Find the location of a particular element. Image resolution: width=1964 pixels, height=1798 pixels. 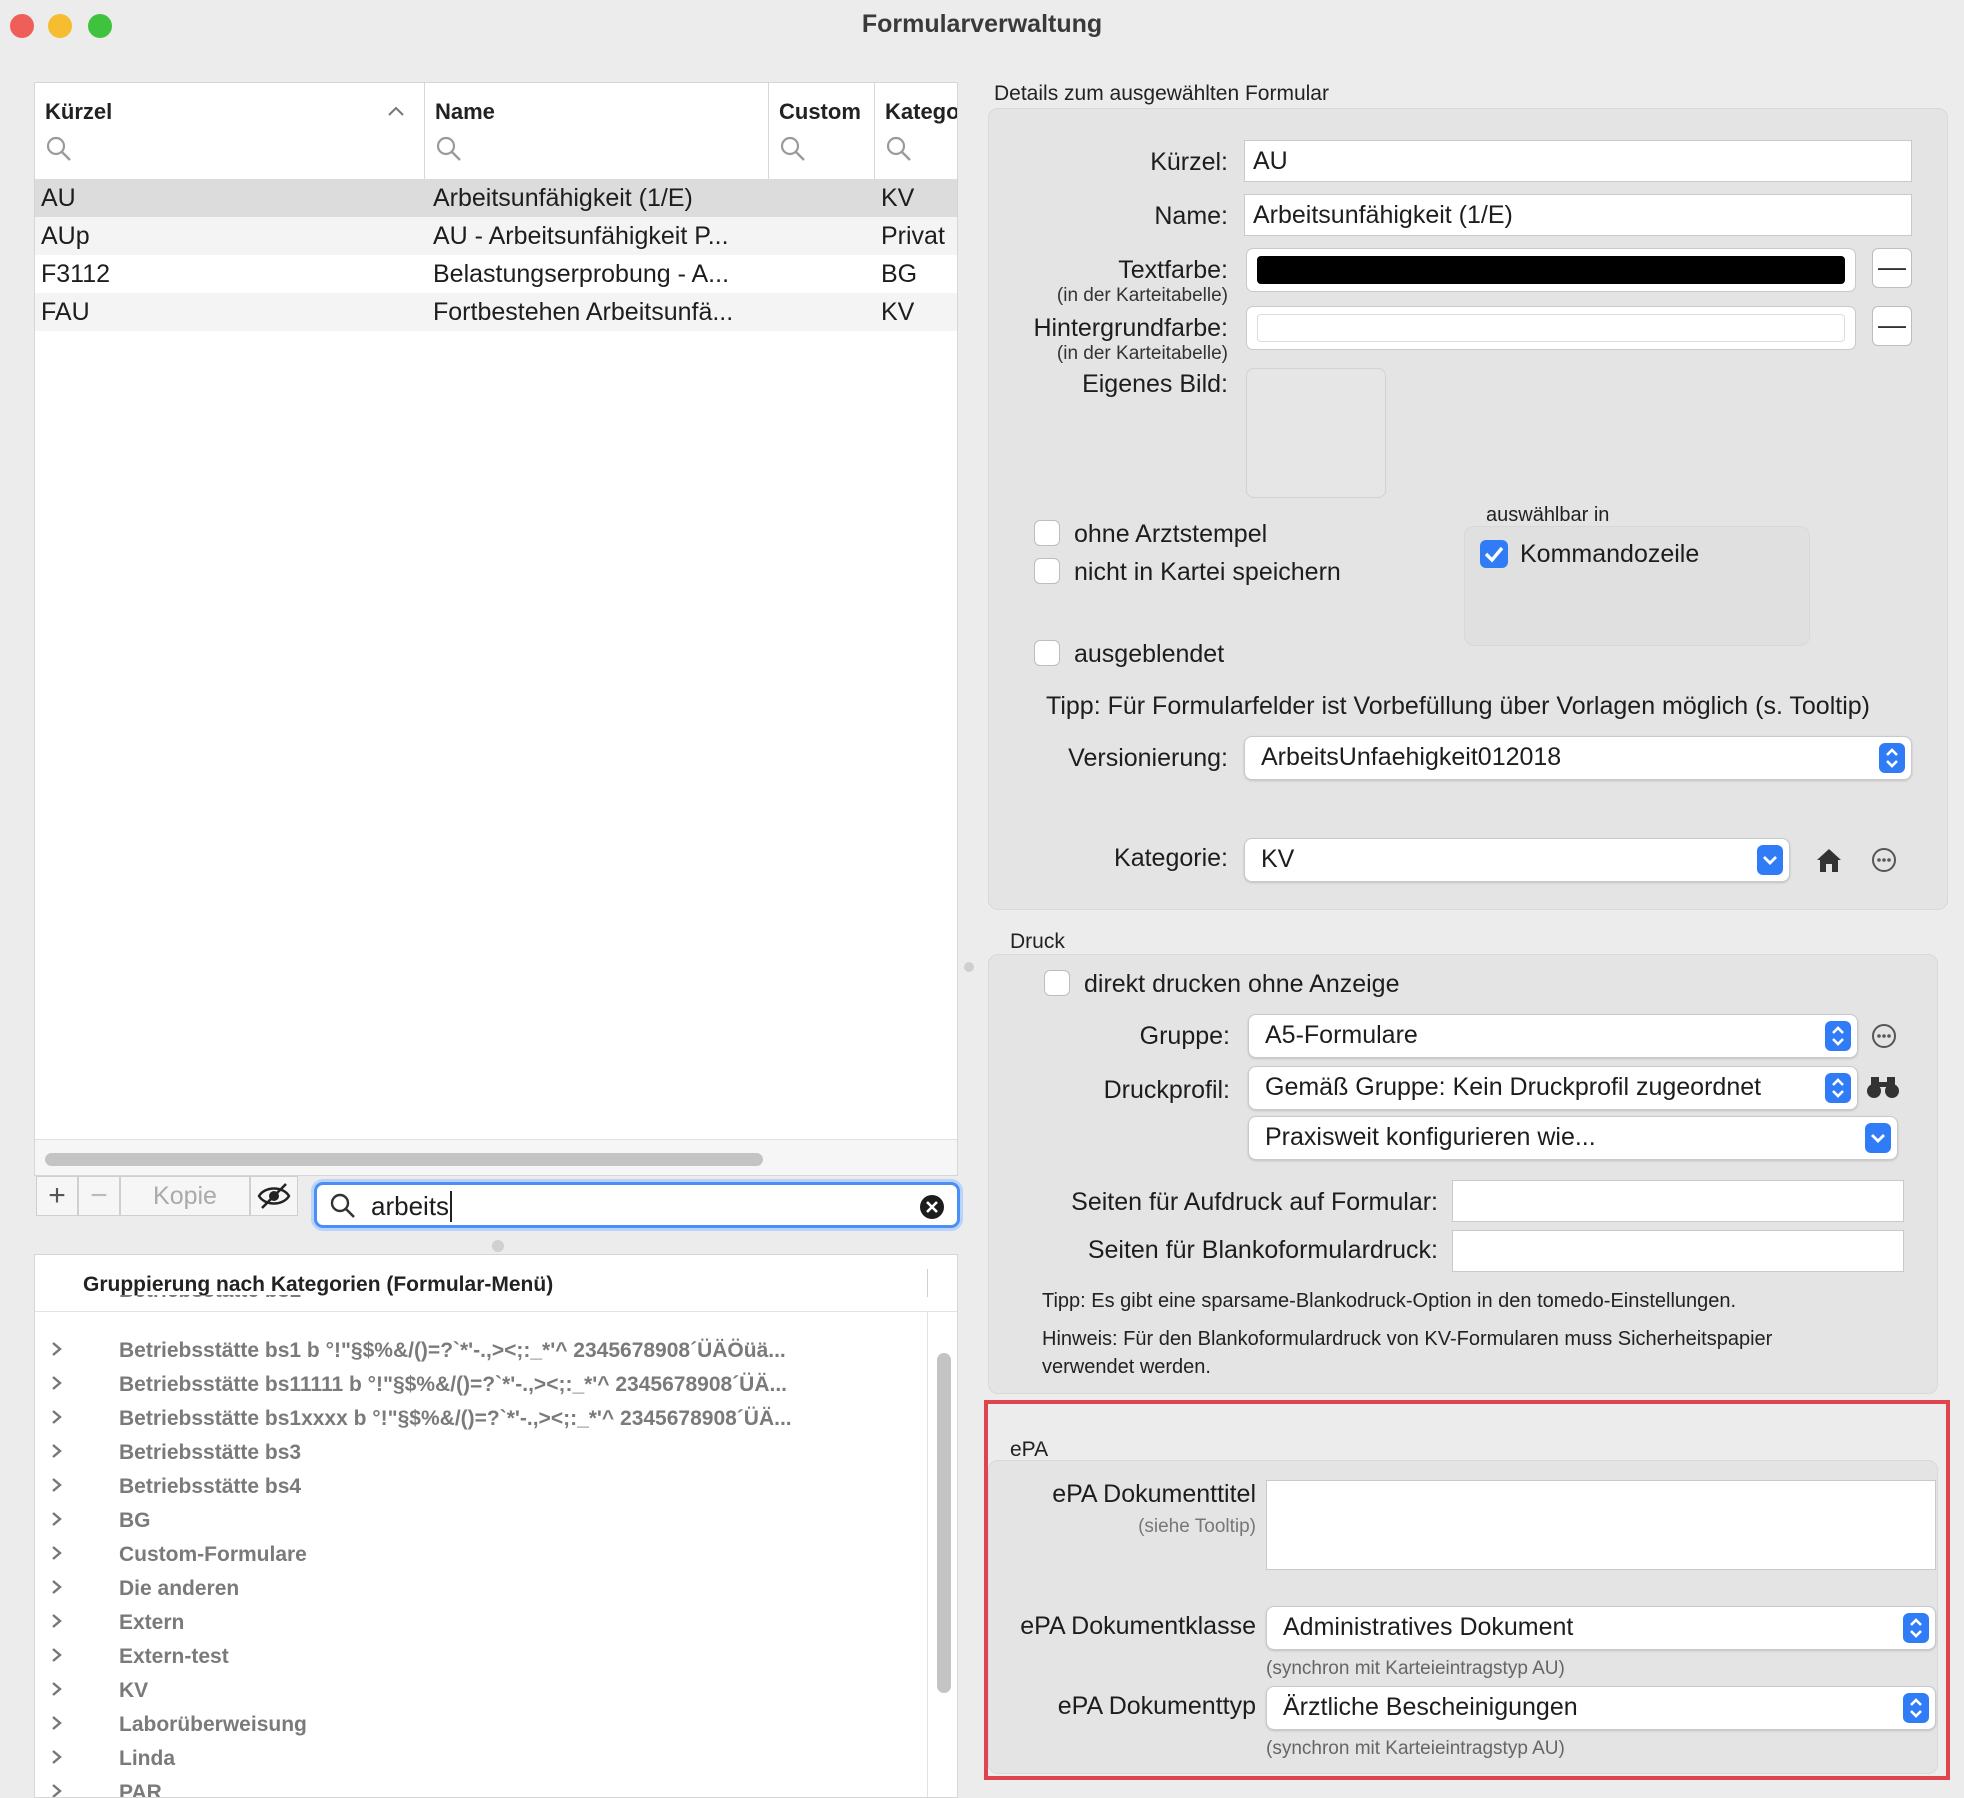

outline-item-label: Betriebsstätte bs1 is located at coordinates (210, 1299).